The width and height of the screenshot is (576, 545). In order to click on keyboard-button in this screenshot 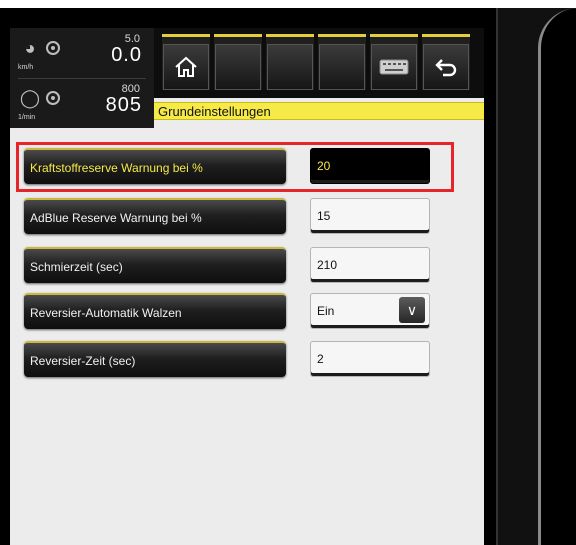, I will do `click(394, 67)`.